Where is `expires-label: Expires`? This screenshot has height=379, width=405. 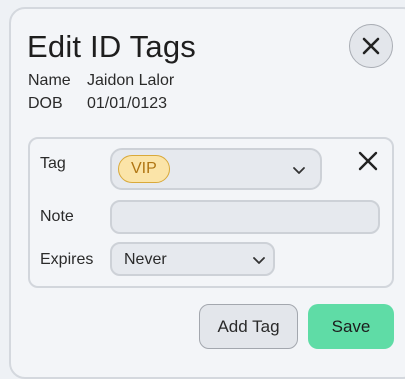 expires-label: Expires is located at coordinates (67, 259).